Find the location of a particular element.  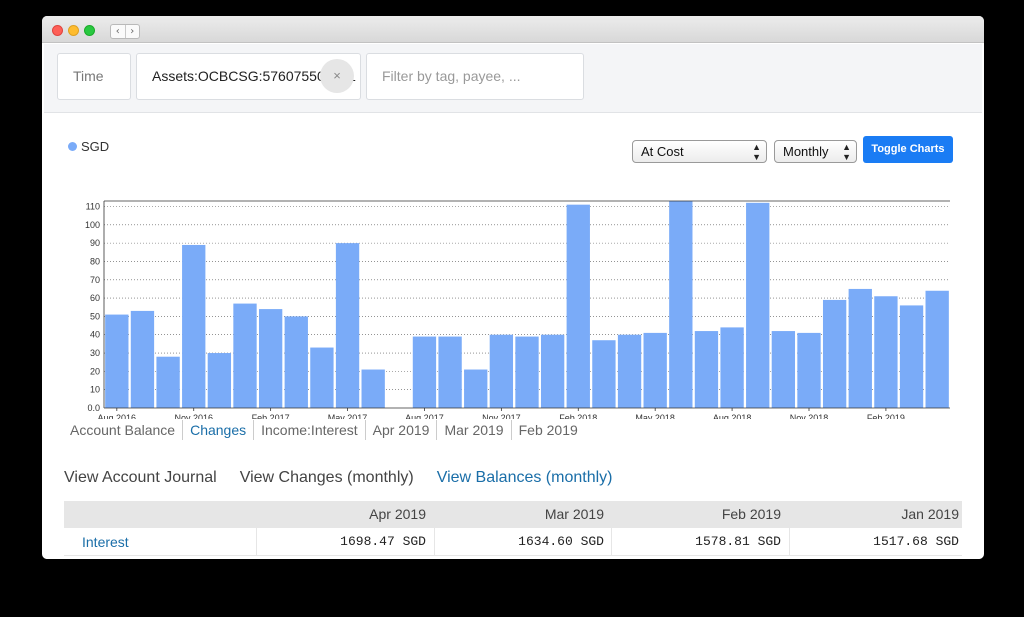

y-tick-label: 0.0 is located at coordinates (93, 408).